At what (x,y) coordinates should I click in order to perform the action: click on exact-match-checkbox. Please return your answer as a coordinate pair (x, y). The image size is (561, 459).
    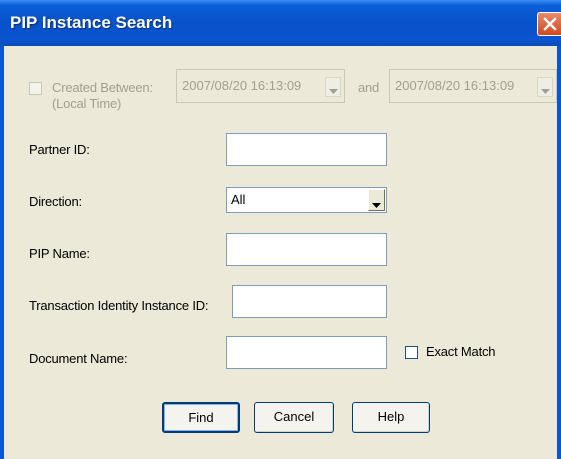
    Looking at the image, I should click on (411, 352).